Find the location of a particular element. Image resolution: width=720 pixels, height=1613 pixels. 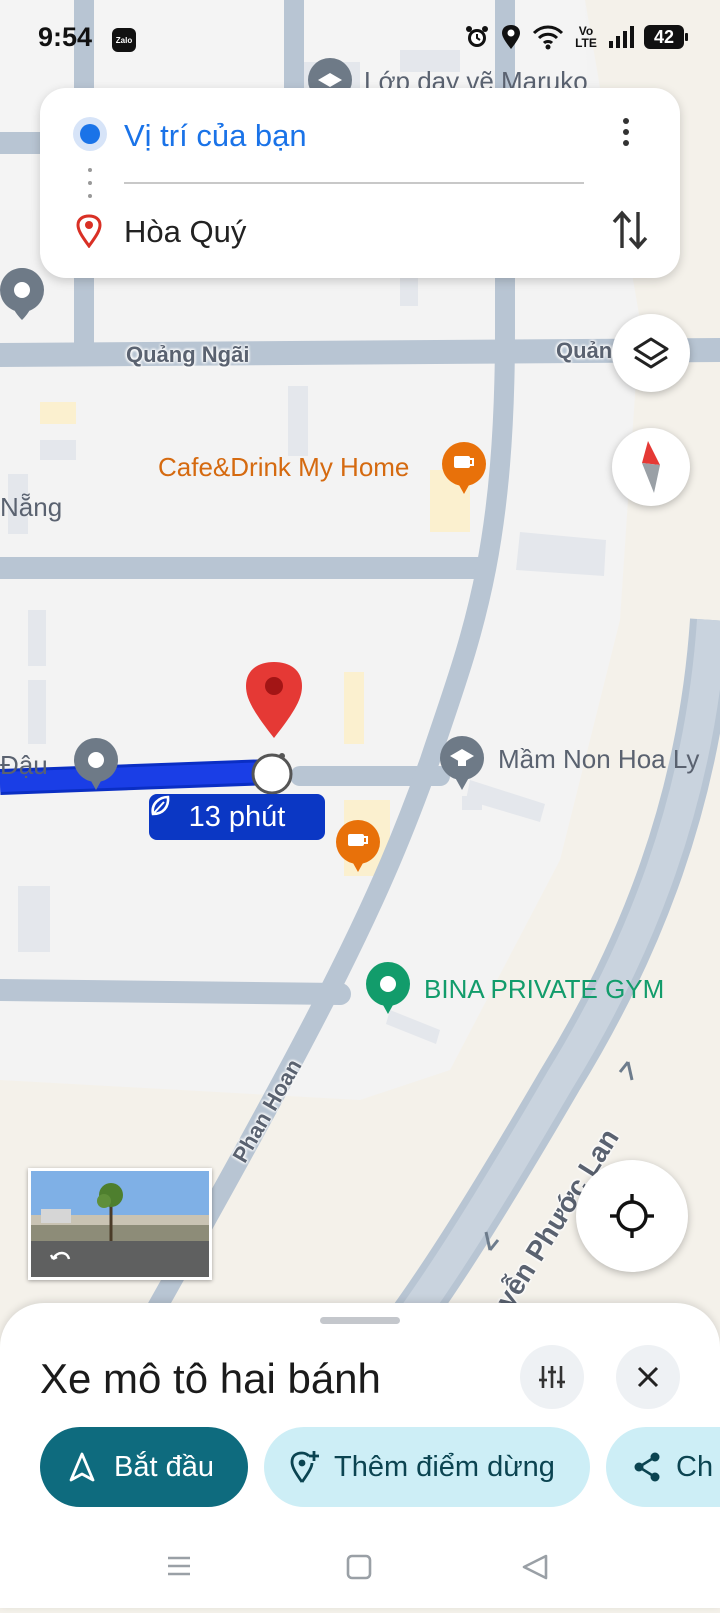

compass-button is located at coordinates (651, 467).